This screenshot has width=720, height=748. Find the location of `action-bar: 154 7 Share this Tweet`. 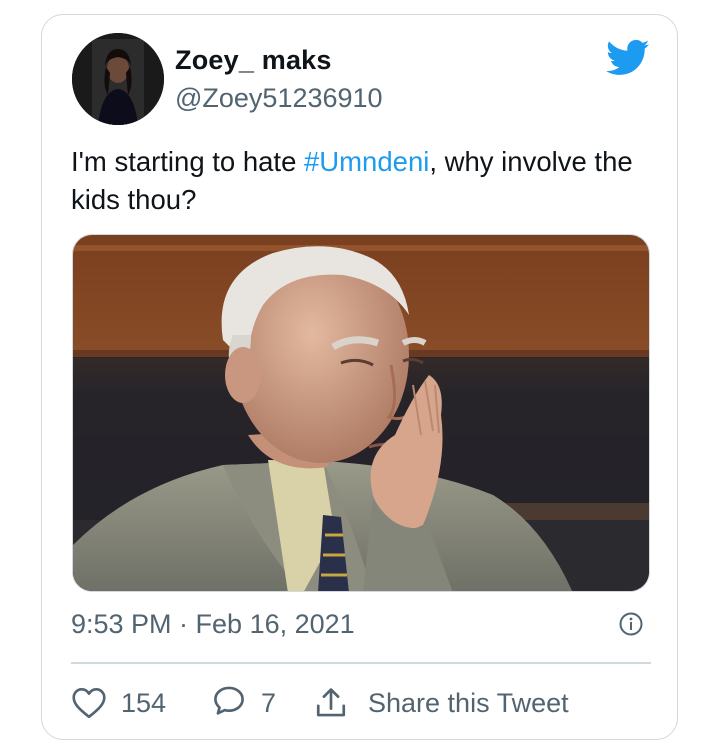

action-bar: 154 7 Share this Tweet is located at coordinates (320, 703).